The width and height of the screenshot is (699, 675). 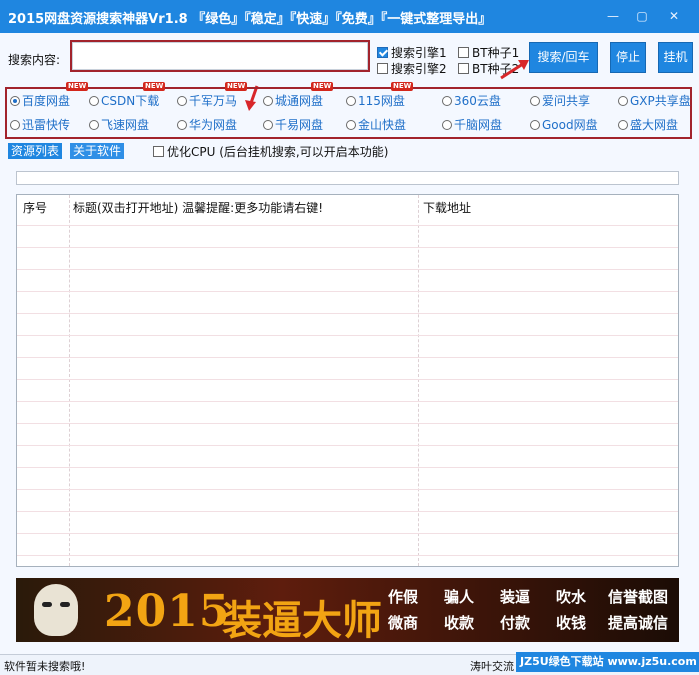 What do you see at coordinates (124, 100) in the screenshot?
I see `site-radio-csdn: CSDN下载` at bounding box center [124, 100].